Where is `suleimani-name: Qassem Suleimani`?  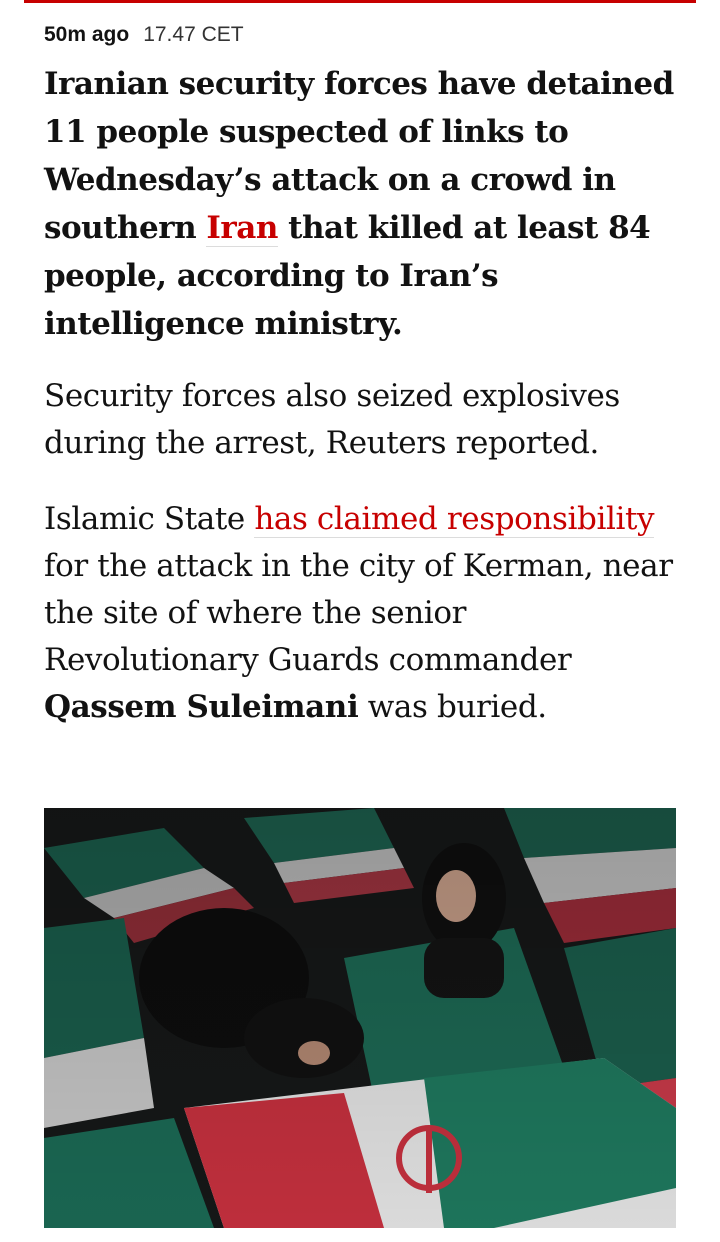
suleimani-name: Qassem Suleimani is located at coordinates (201, 707).